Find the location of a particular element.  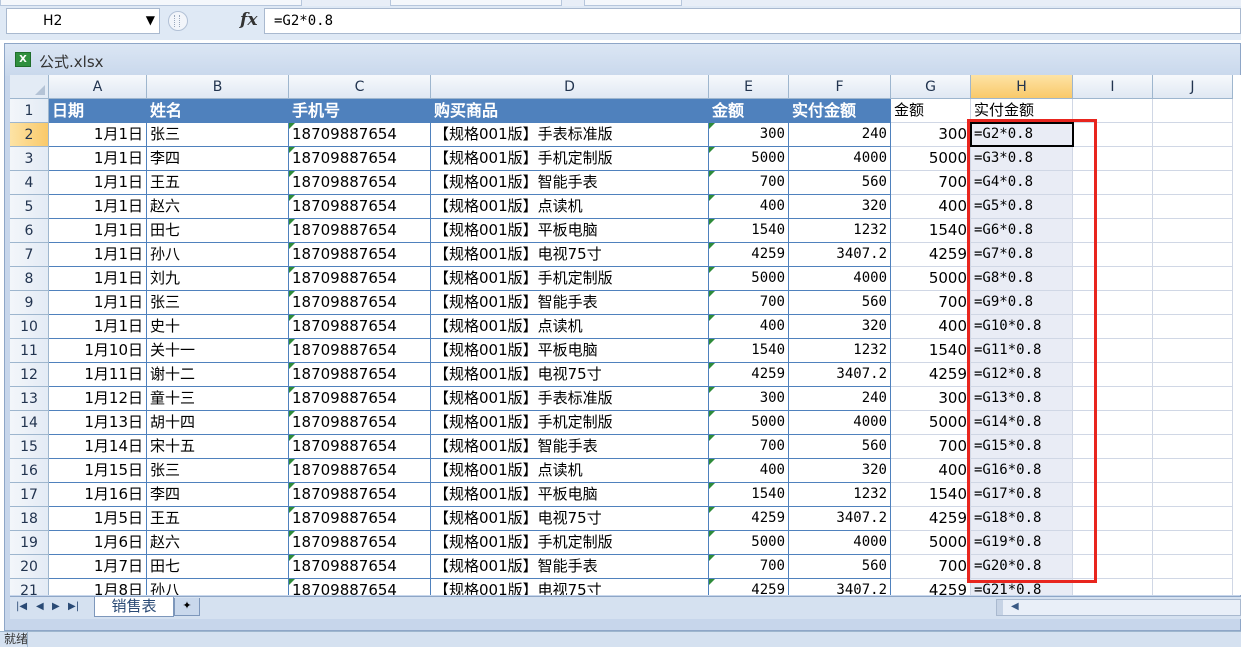

cell-h: =G14*0.8 is located at coordinates (1022, 423).